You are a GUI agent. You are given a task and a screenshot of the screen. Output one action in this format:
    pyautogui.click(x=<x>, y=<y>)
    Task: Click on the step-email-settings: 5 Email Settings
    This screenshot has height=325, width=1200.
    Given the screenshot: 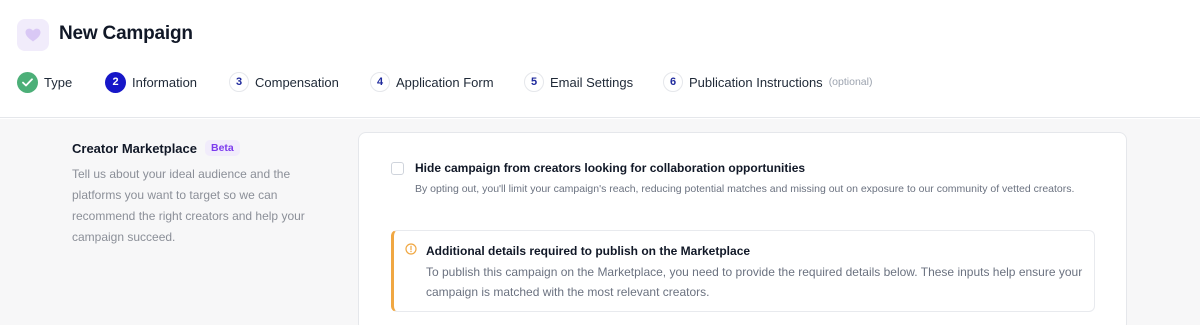 What is the action you would take?
    pyautogui.click(x=578, y=82)
    